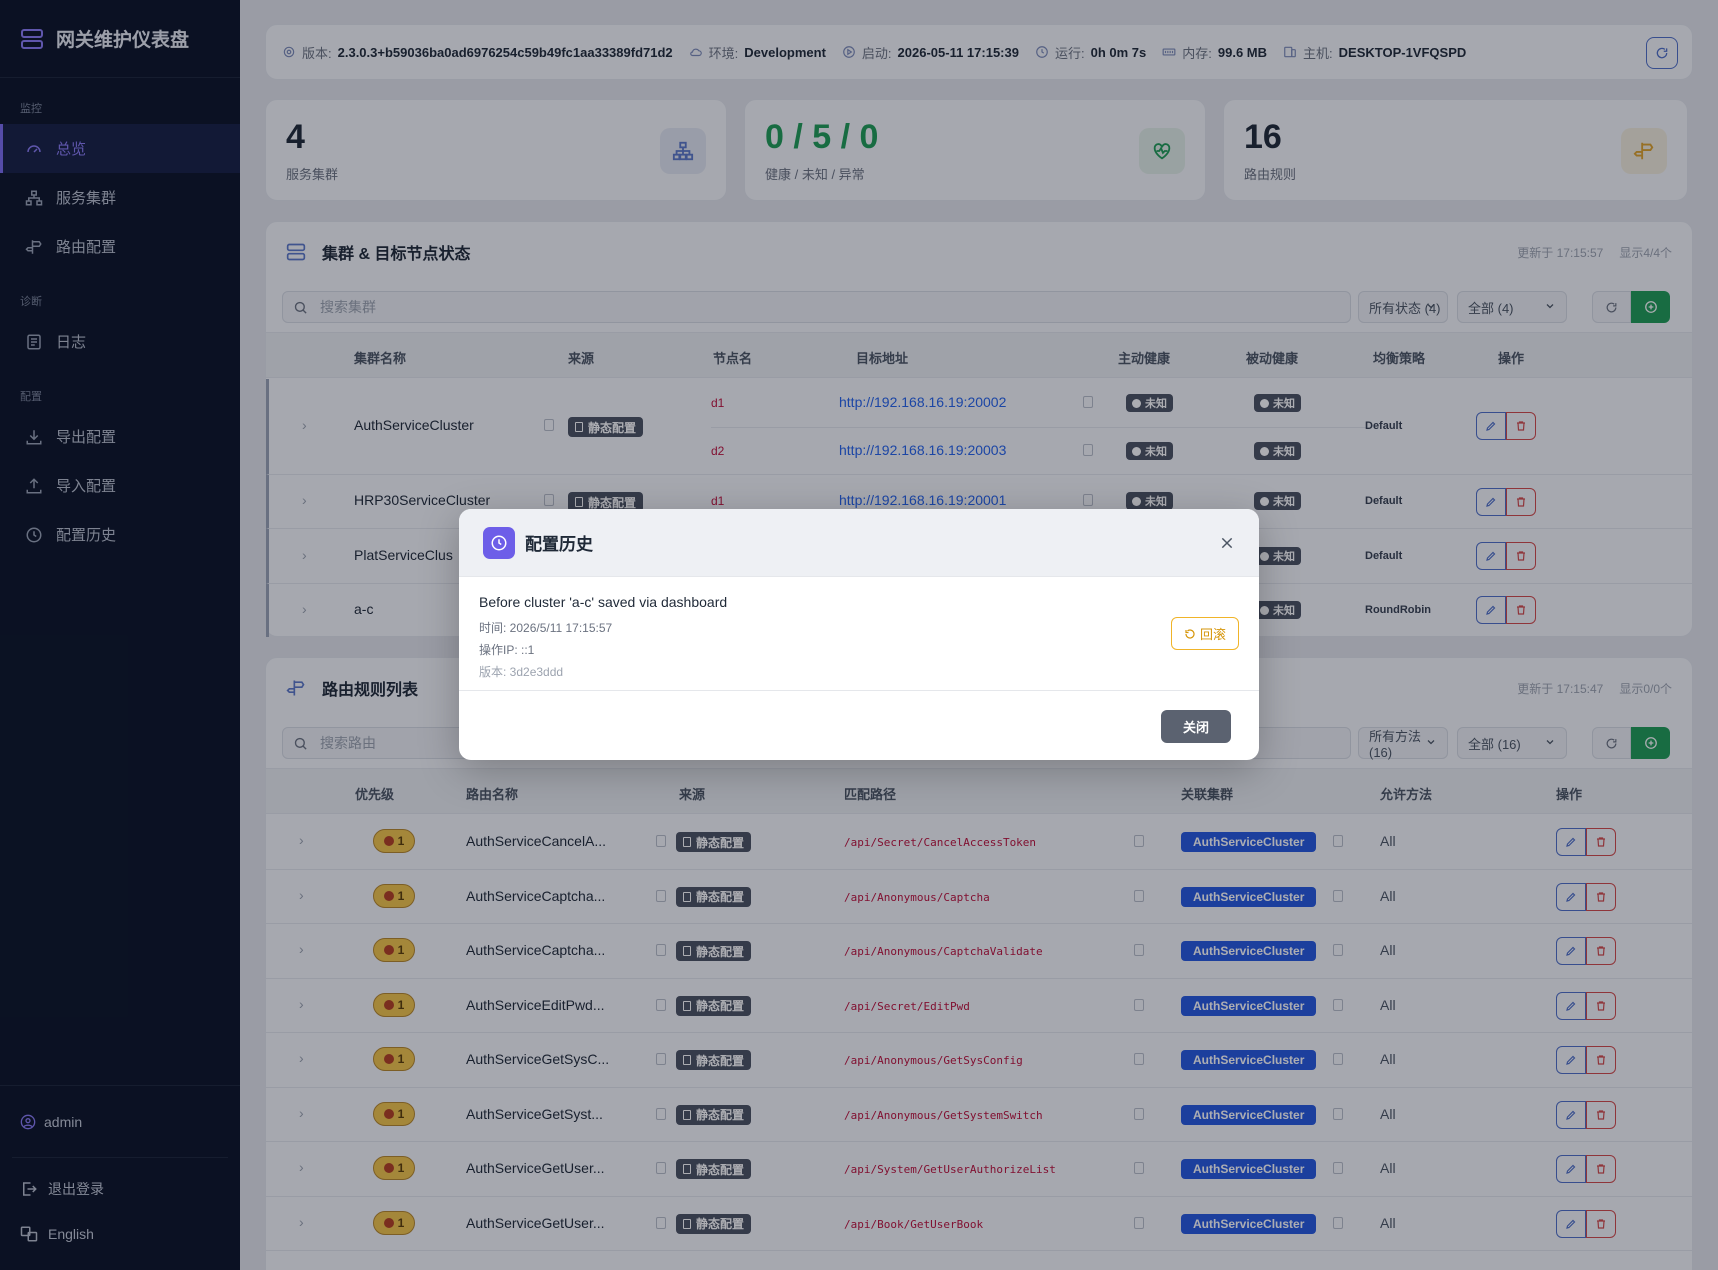  I want to click on rollback-button: 回滚, so click(1205, 633).